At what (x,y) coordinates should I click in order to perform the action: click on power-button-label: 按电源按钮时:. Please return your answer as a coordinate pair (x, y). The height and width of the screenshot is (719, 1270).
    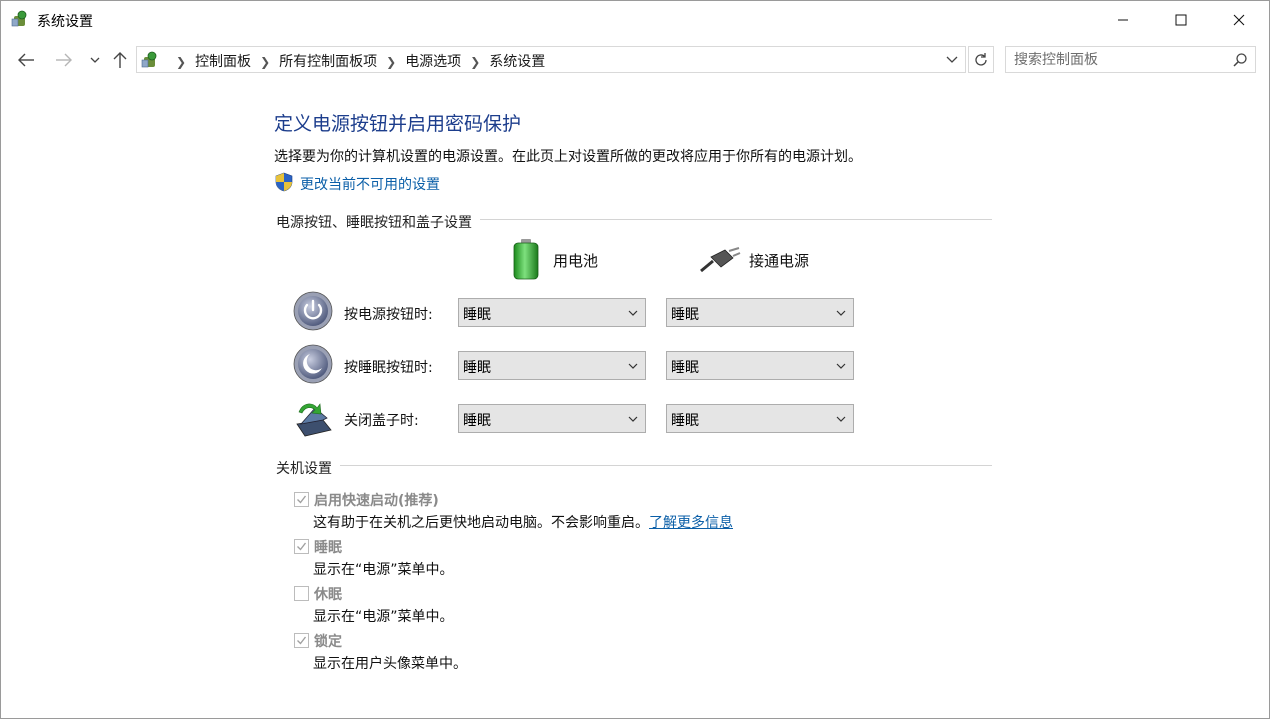
    Looking at the image, I should click on (388, 315).